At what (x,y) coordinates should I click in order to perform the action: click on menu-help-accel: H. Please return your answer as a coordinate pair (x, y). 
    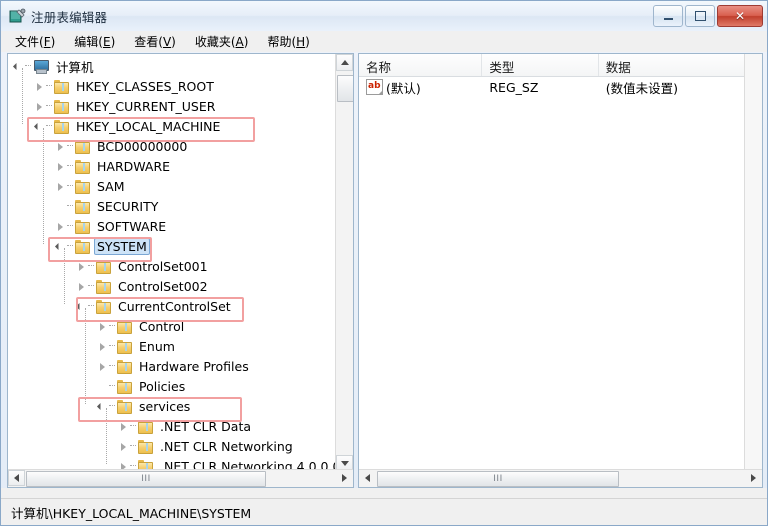
    Looking at the image, I should click on (301, 42).